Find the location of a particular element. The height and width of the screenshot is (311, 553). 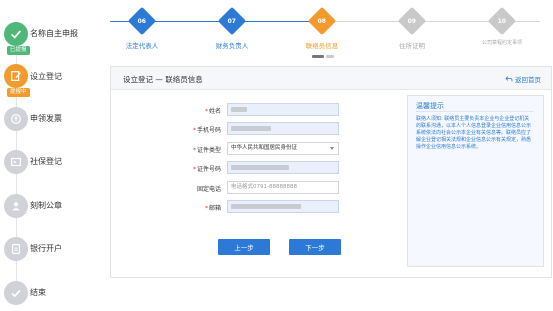

step-07-marker: 07 is located at coordinates (232, 21).